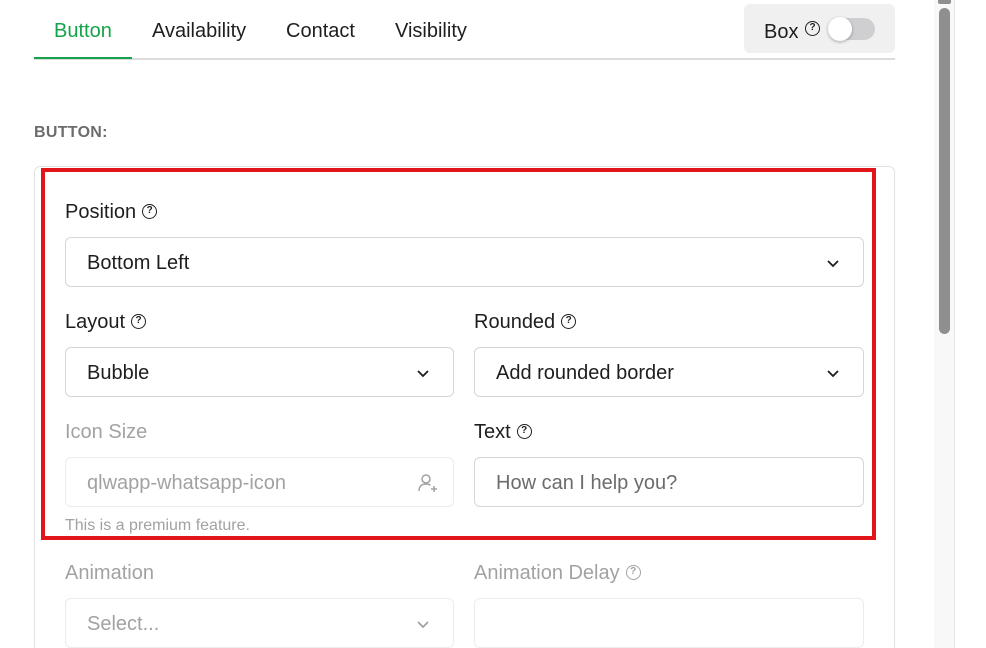 This screenshot has width=986, height=648. Describe the element at coordinates (83, 31) in the screenshot. I see `tab-button: Button` at that location.